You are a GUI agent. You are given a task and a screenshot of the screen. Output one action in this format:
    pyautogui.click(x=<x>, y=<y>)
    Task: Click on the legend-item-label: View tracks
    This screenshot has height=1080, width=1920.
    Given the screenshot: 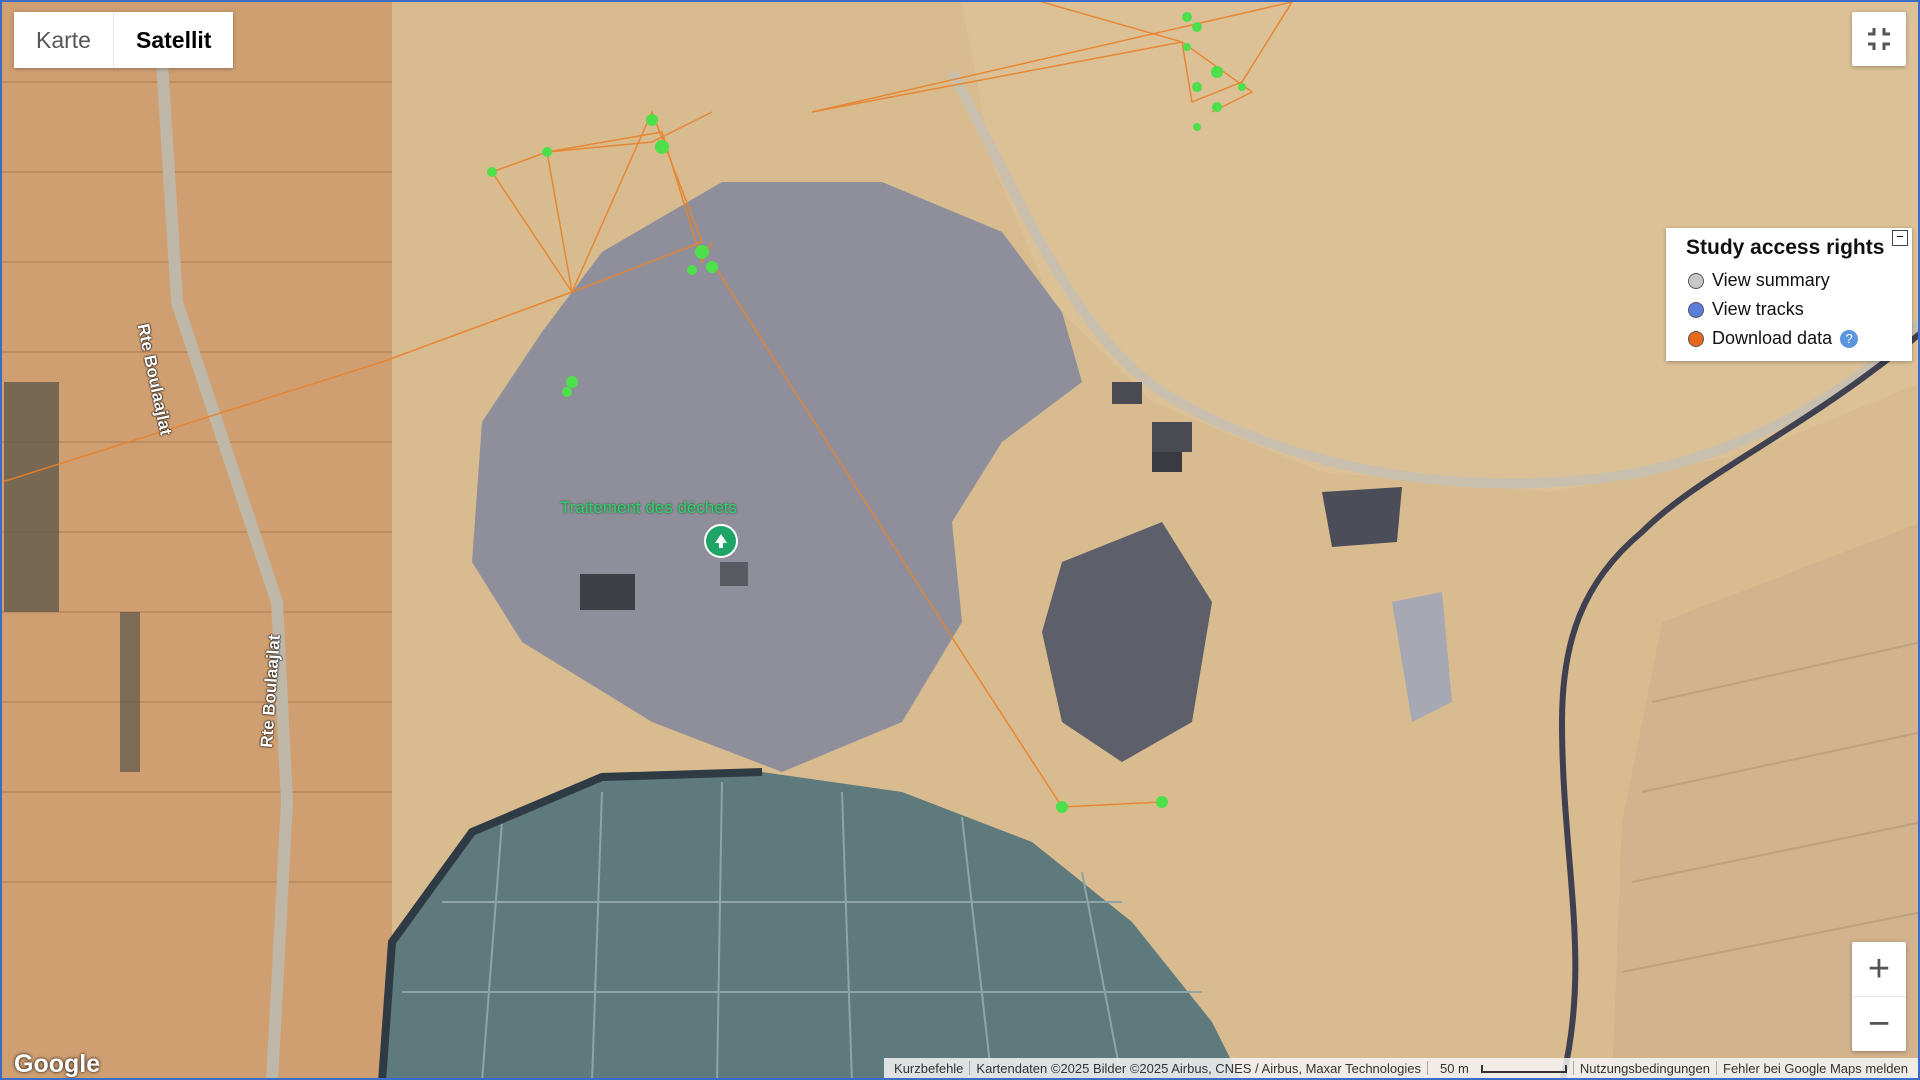 What is the action you would take?
    pyautogui.click(x=1758, y=309)
    